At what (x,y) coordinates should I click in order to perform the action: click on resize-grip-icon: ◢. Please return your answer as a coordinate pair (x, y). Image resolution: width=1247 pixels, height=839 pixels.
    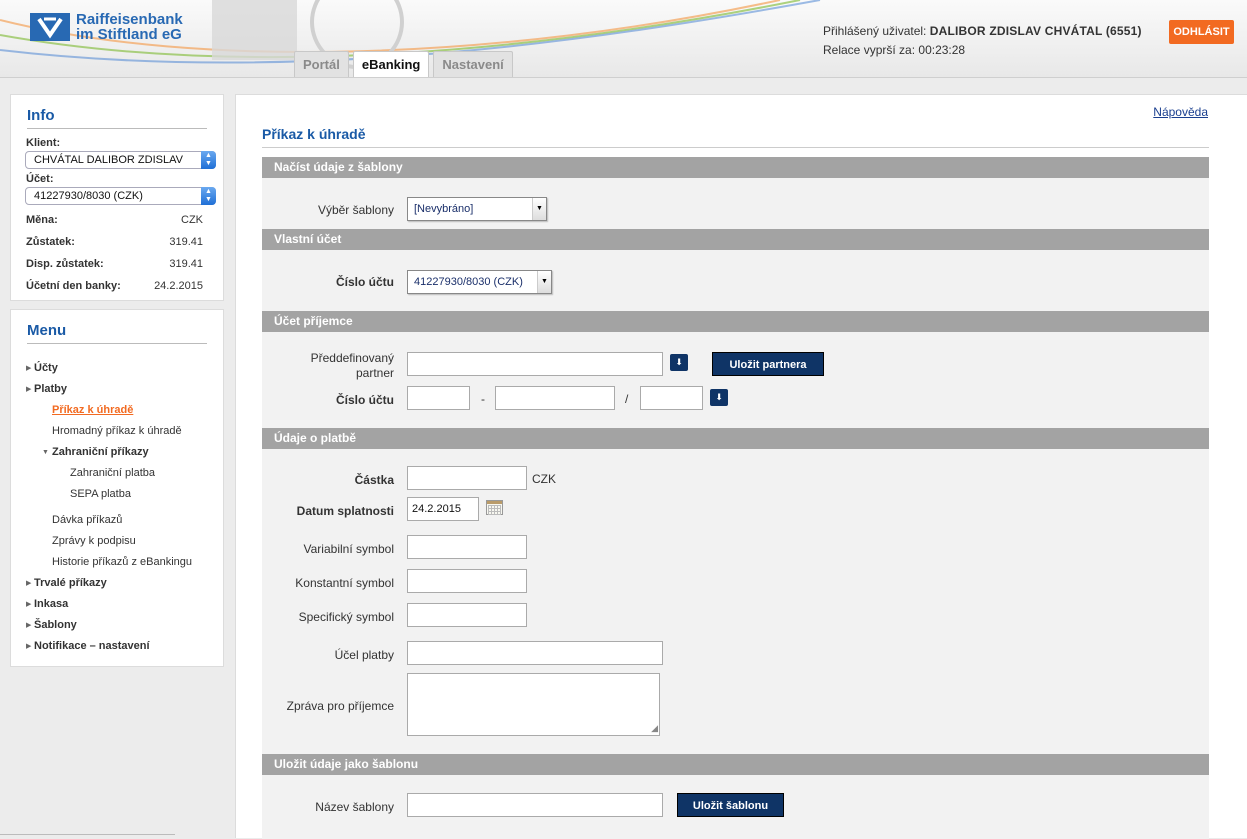
    Looking at the image, I should click on (654, 728).